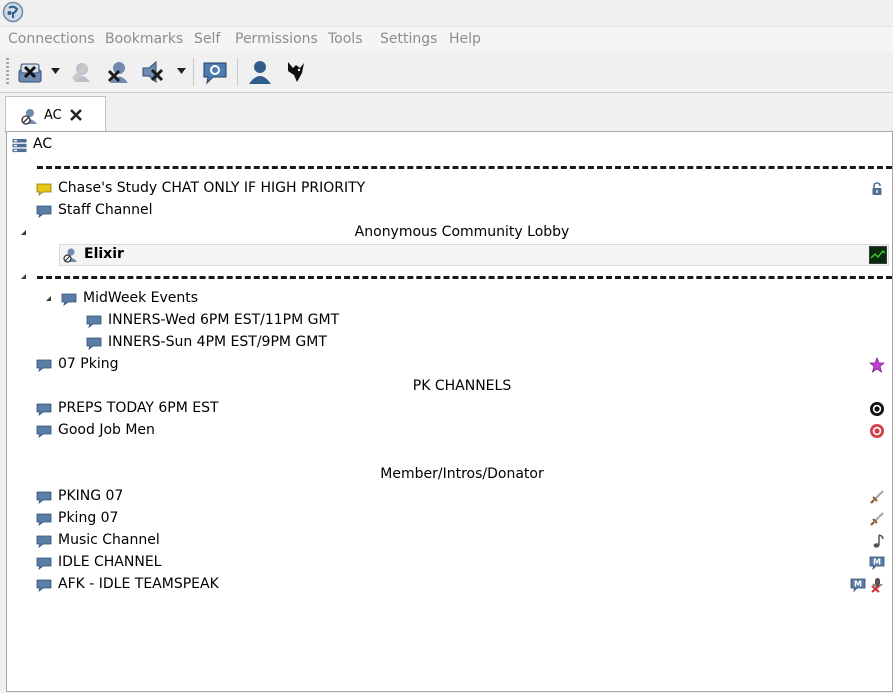  Describe the element at coordinates (212, 188) in the screenshot. I see `channel-name: Chase's Study CHAT ONLY IF HIGH PRIORITY` at that location.